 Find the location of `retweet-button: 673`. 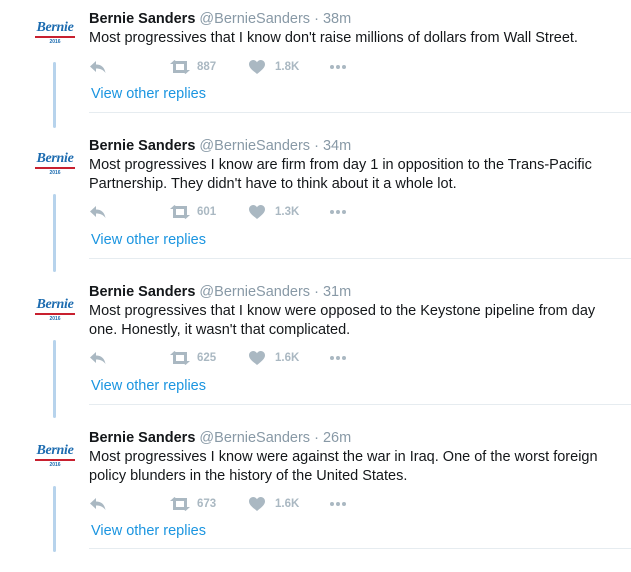

retweet-button: 673 is located at coordinates (192, 504).